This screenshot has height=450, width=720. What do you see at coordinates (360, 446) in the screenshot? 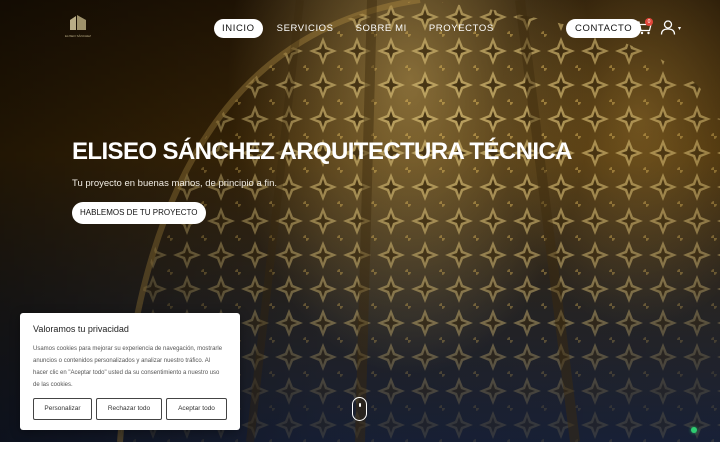
I see `page-bottom-strip` at bounding box center [360, 446].